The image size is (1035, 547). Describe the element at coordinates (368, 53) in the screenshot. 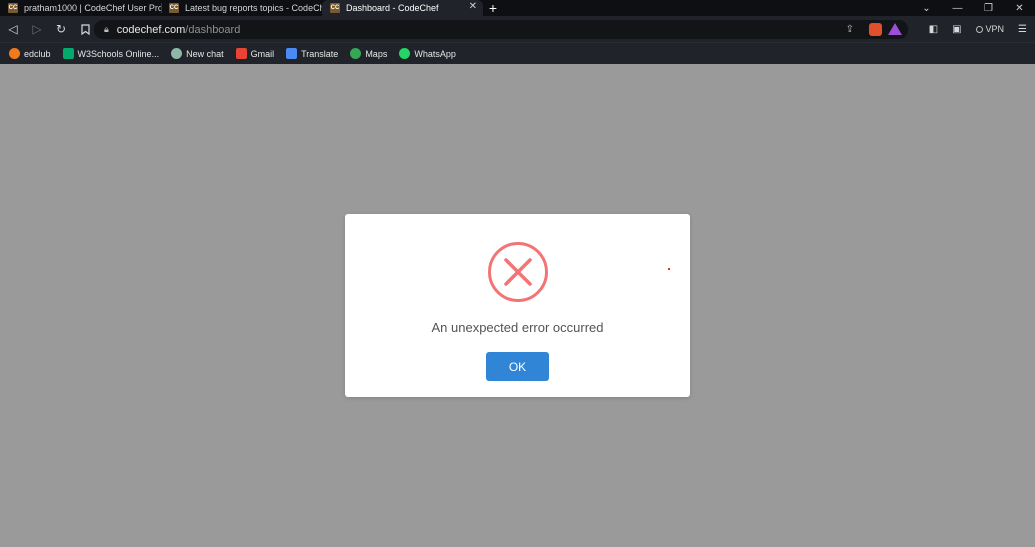

I see `bookmark-maps: Maps` at that location.